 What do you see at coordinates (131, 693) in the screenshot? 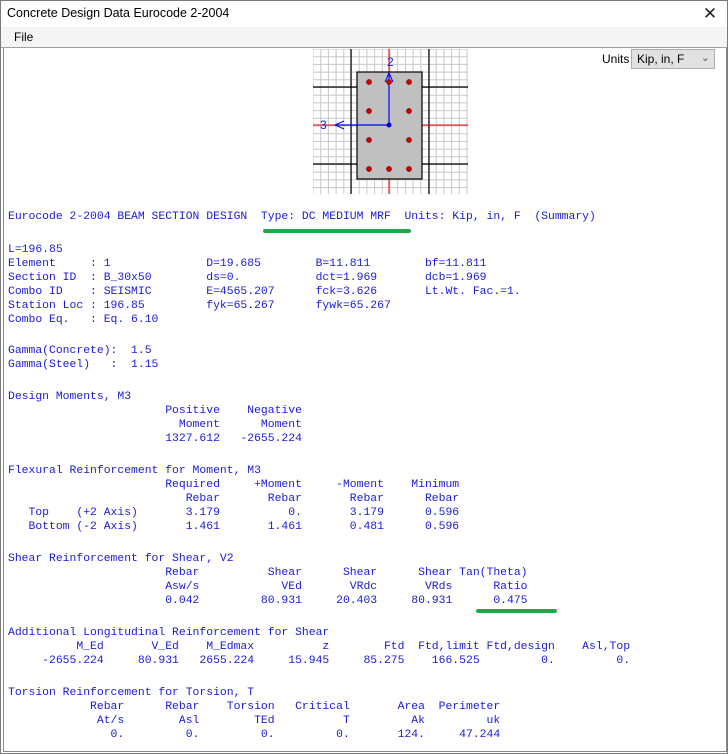
I see `section-title-torsion: Torsion Reinforcement for Torsion, T` at bounding box center [131, 693].